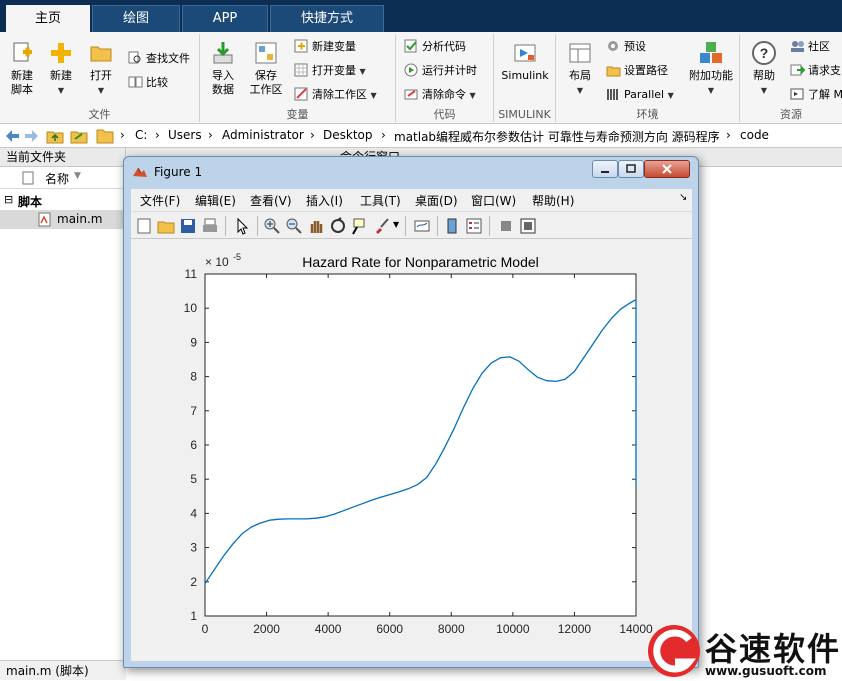 The width and height of the screenshot is (842, 681). I want to click on breadcrumb-item: Administrator, so click(263, 135).